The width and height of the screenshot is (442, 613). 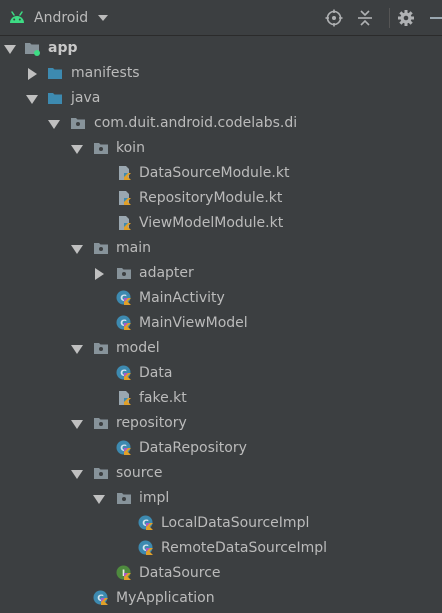 What do you see at coordinates (156, 373) in the screenshot?
I see `tree-node-label: Data` at bounding box center [156, 373].